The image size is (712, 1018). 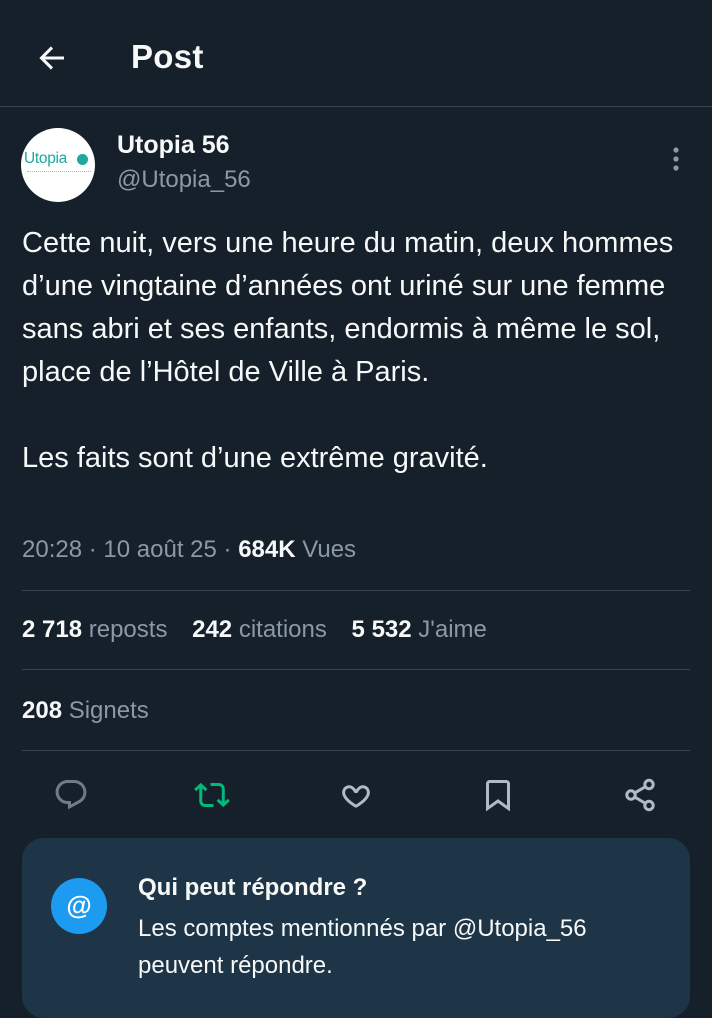 I want to click on tweet-meta: 20:28 · 10 août 25 · 684K Vues, so click(x=189, y=550).